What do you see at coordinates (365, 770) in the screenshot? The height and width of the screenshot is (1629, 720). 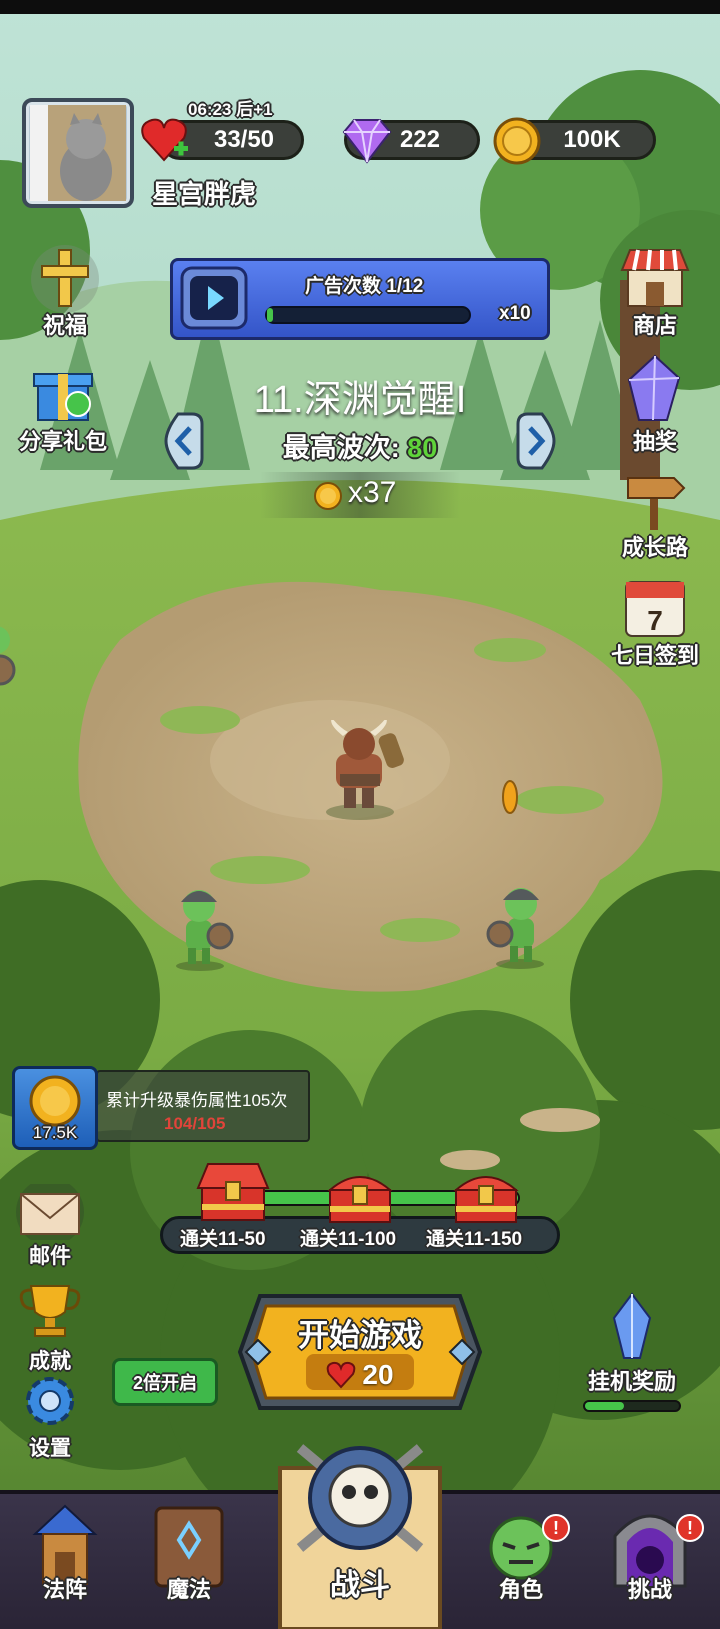 I see `minotaur-hero` at bounding box center [365, 770].